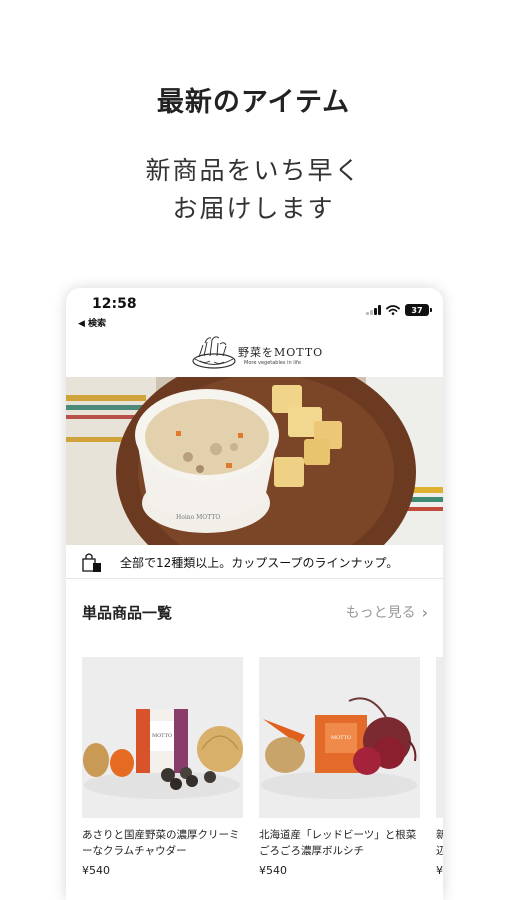 The image size is (507, 900). I want to click on see-more-label: もっと見る, so click(380, 613).